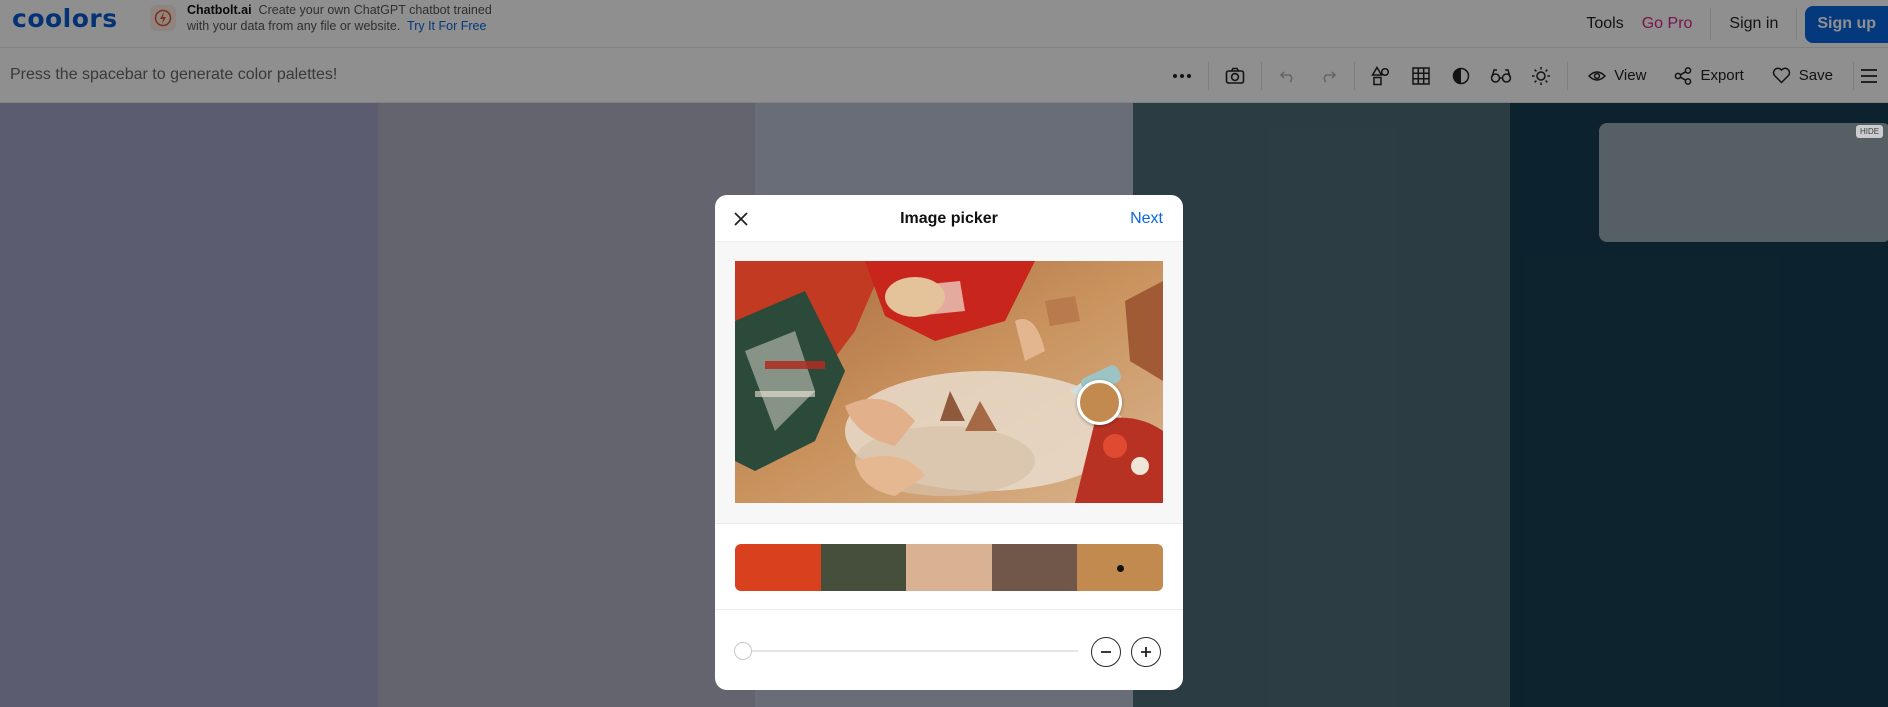 The width and height of the screenshot is (1888, 707). I want to click on selected-swatch-indicator, so click(1121, 568).